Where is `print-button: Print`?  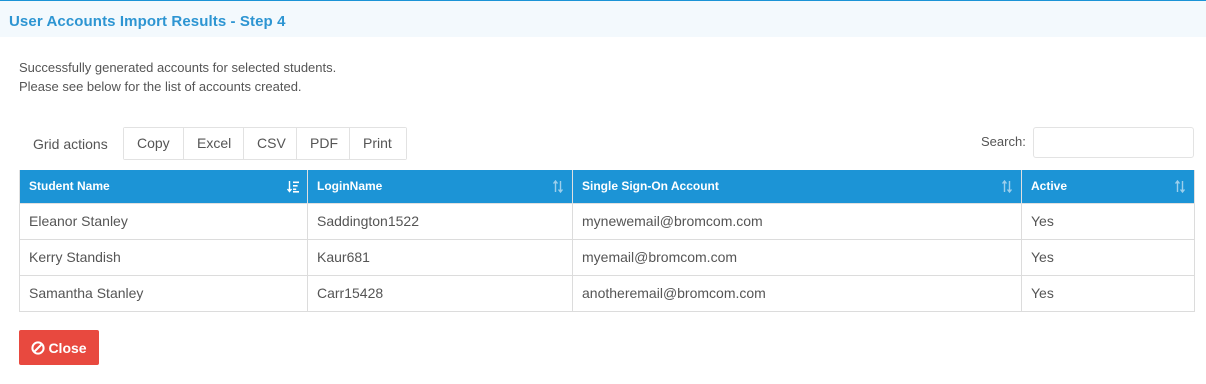 print-button: Print is located at coordinates (378, 143).